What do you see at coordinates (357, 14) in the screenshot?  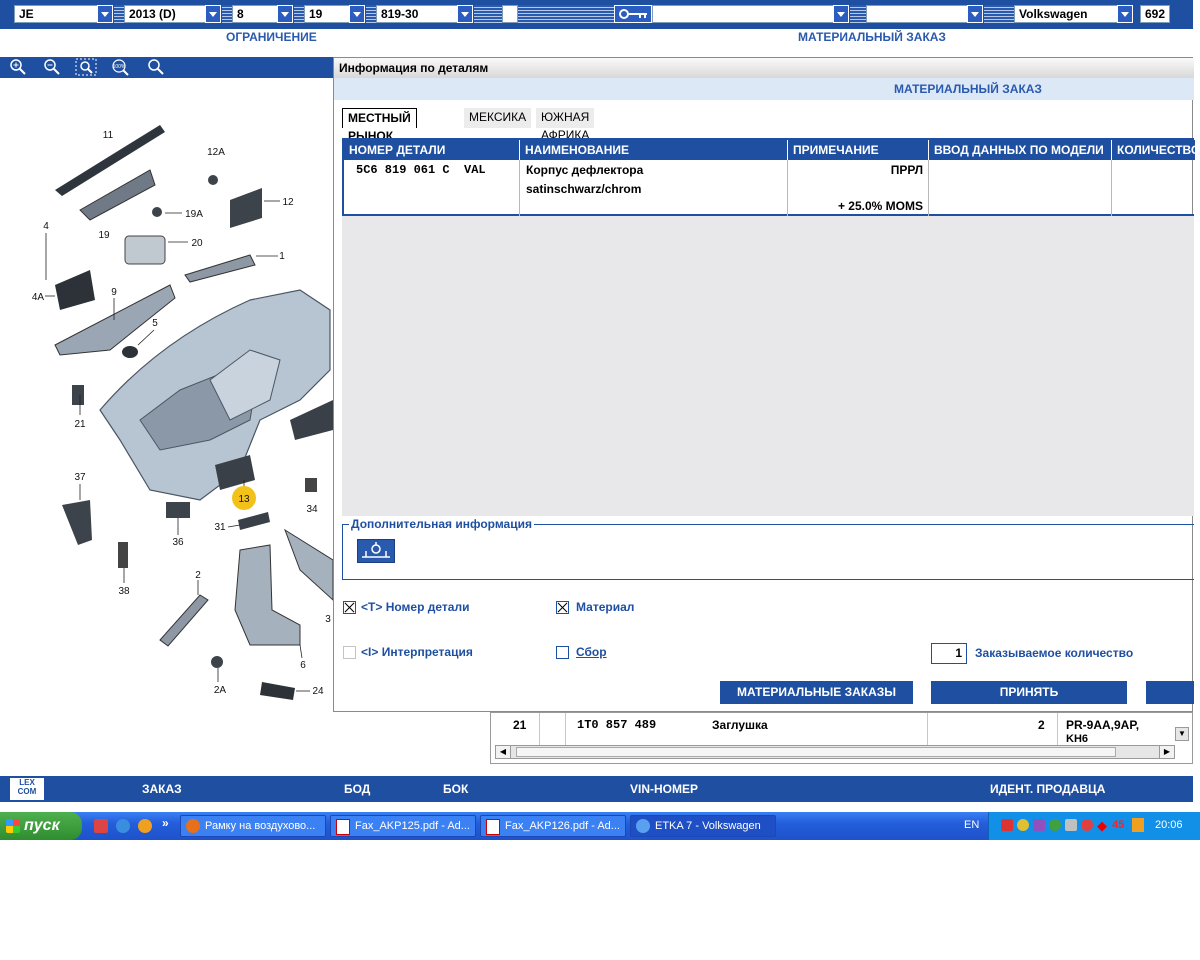 I see `sub-group-dropdown-arrow` at bounding box center [357, 14].